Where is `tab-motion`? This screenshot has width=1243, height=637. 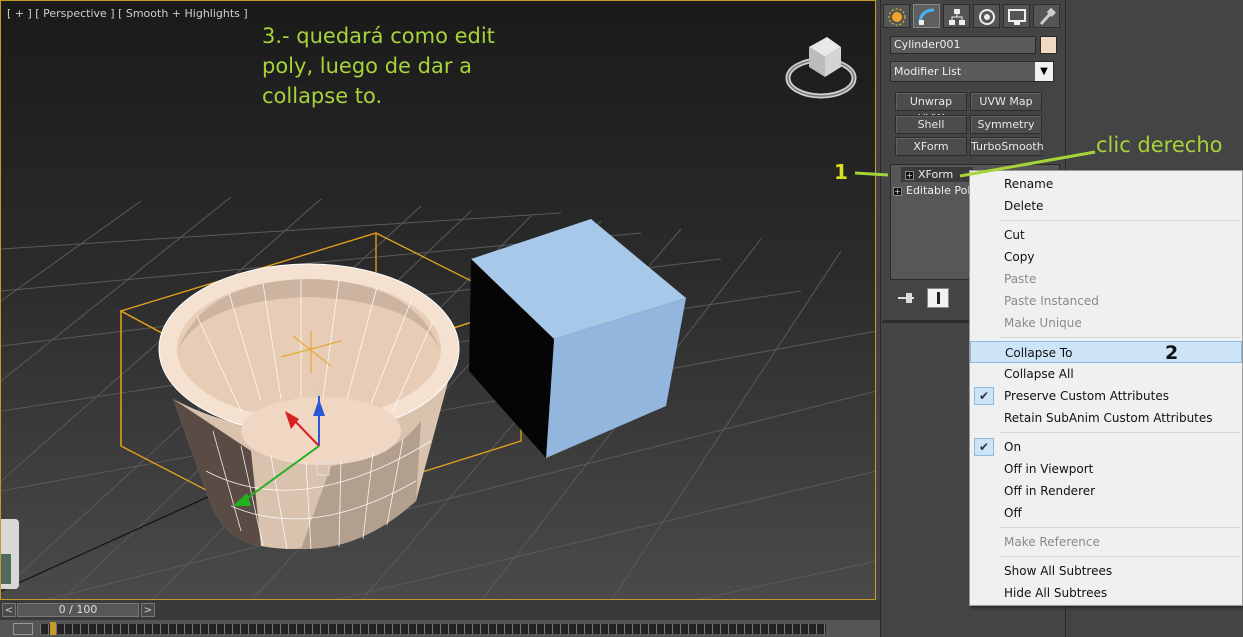
tab-motion is located at coordinates (986, 16).